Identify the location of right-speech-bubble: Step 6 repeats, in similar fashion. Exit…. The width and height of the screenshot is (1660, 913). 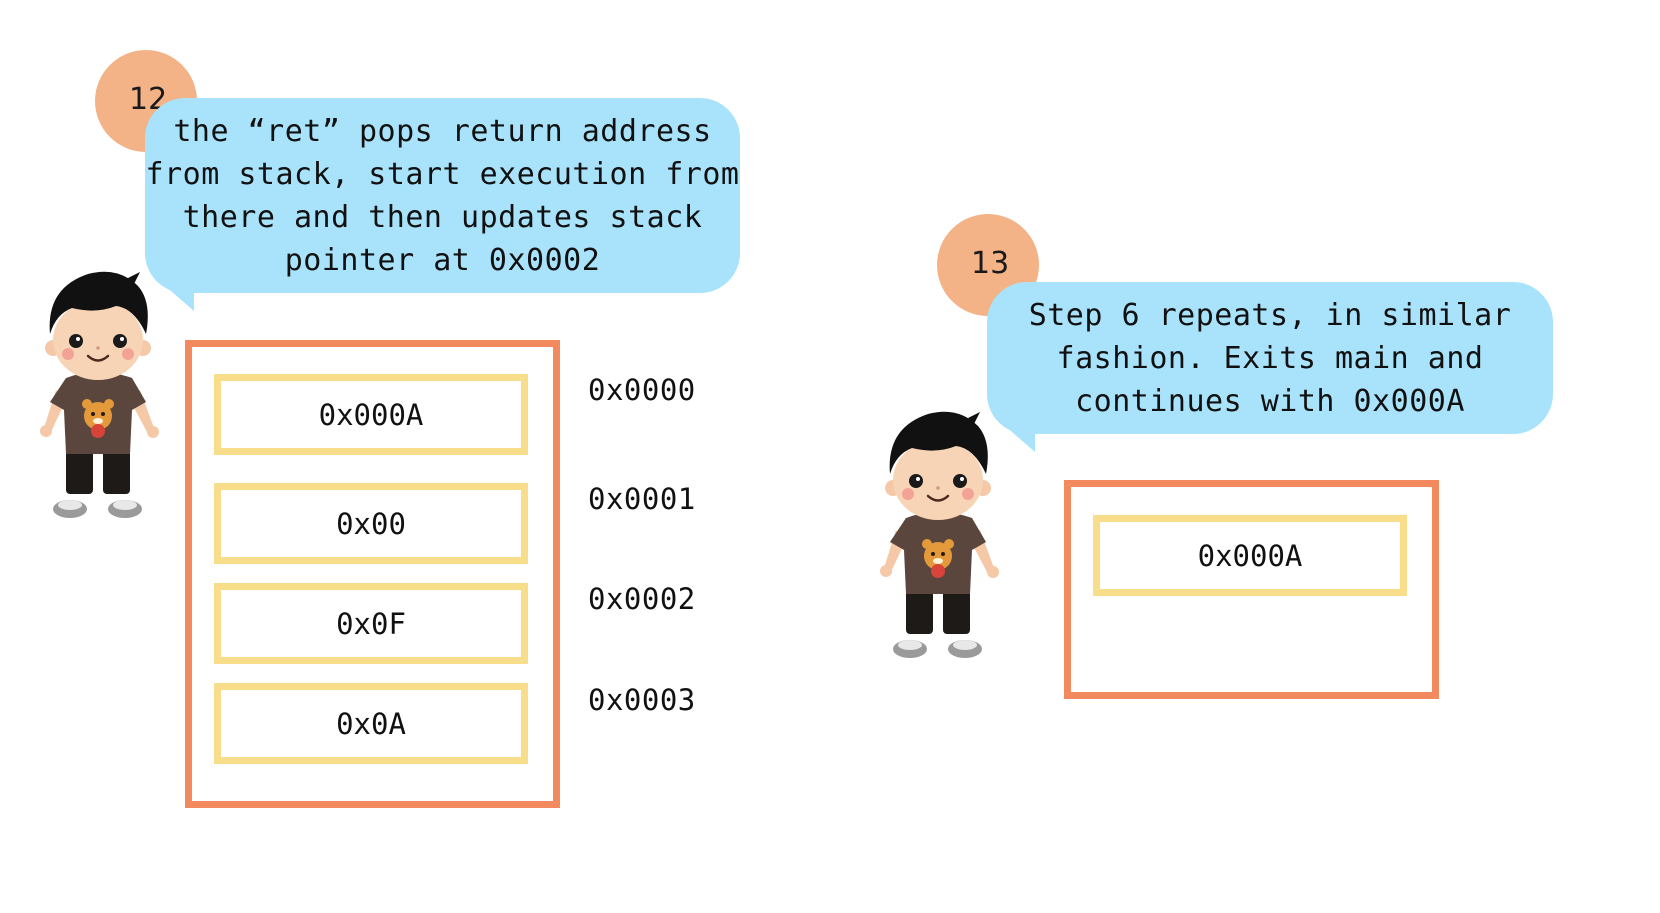
(1270, 358).